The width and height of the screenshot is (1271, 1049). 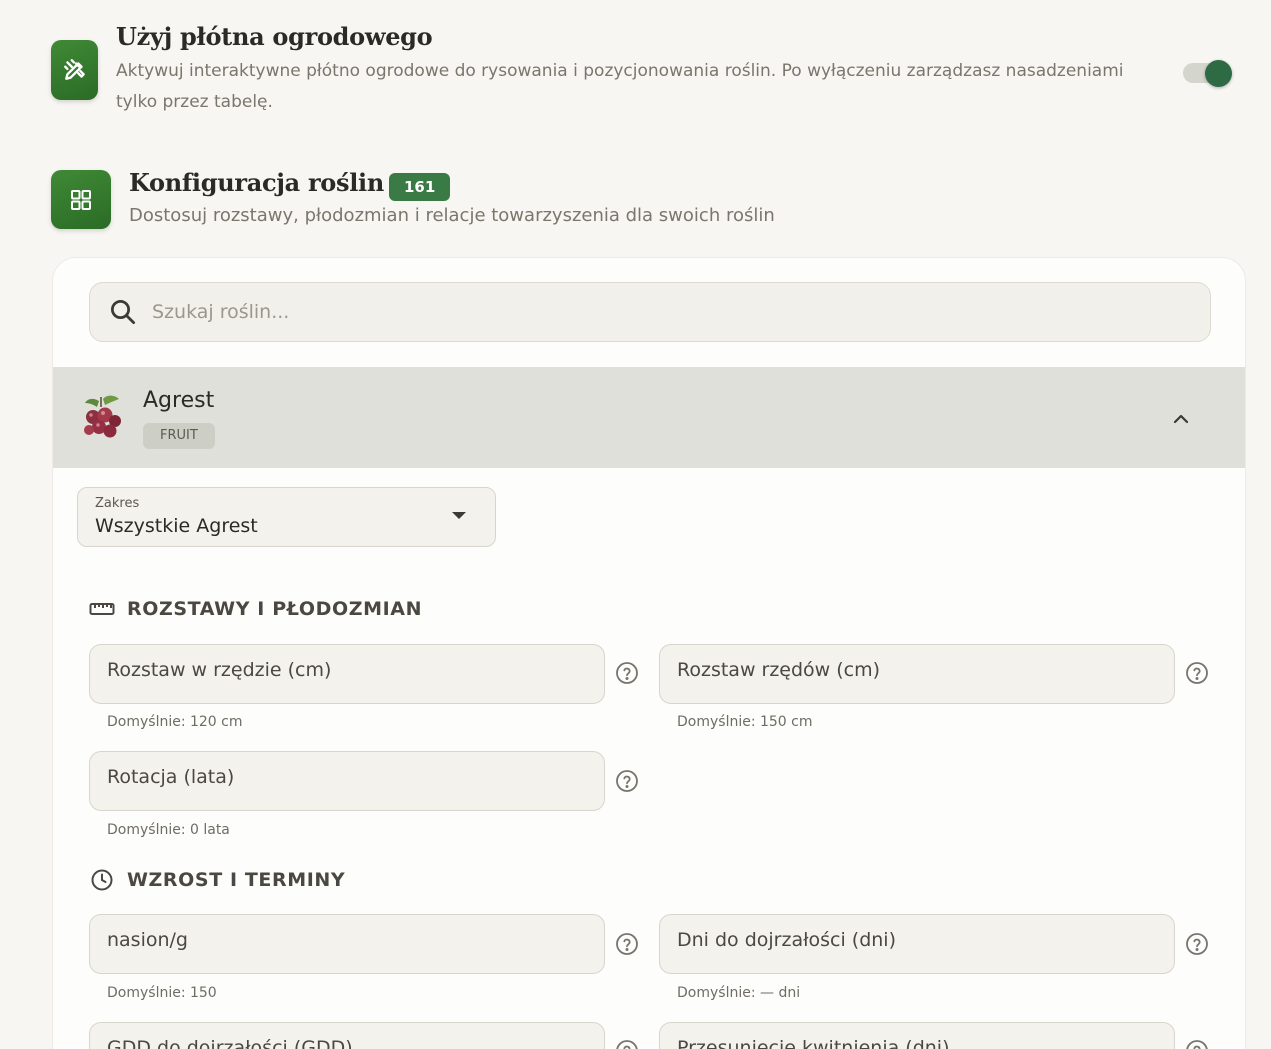 I want to click on scope-select: Zakres Wszystkie Agrest, so click(x=286, y=517).